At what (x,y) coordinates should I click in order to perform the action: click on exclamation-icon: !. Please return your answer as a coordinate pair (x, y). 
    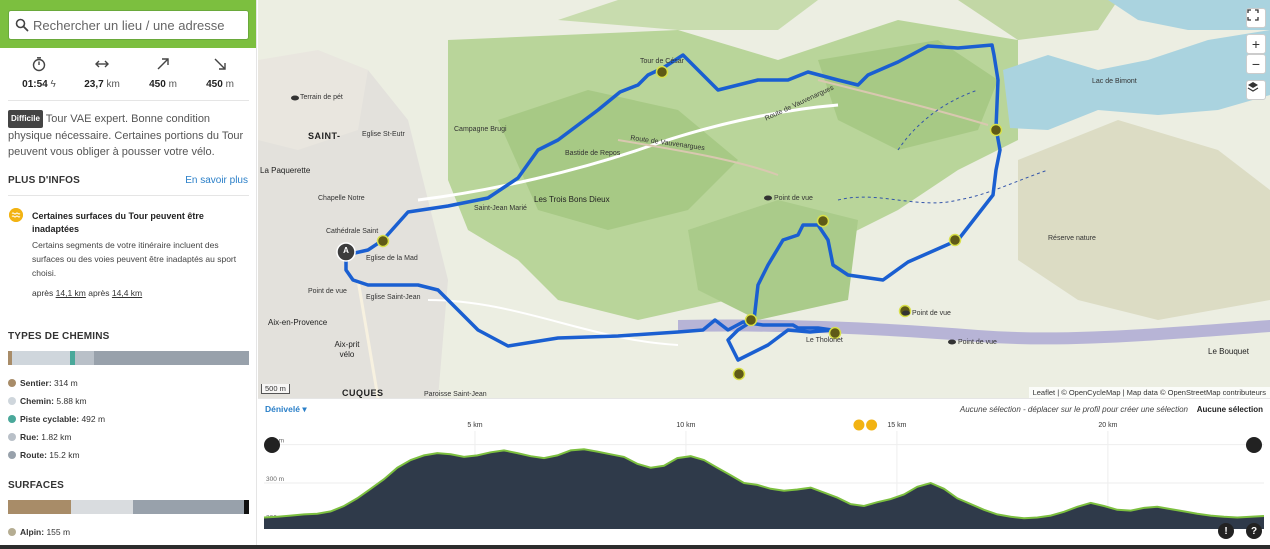
    Looking at the image, I should click on (1226, 531).